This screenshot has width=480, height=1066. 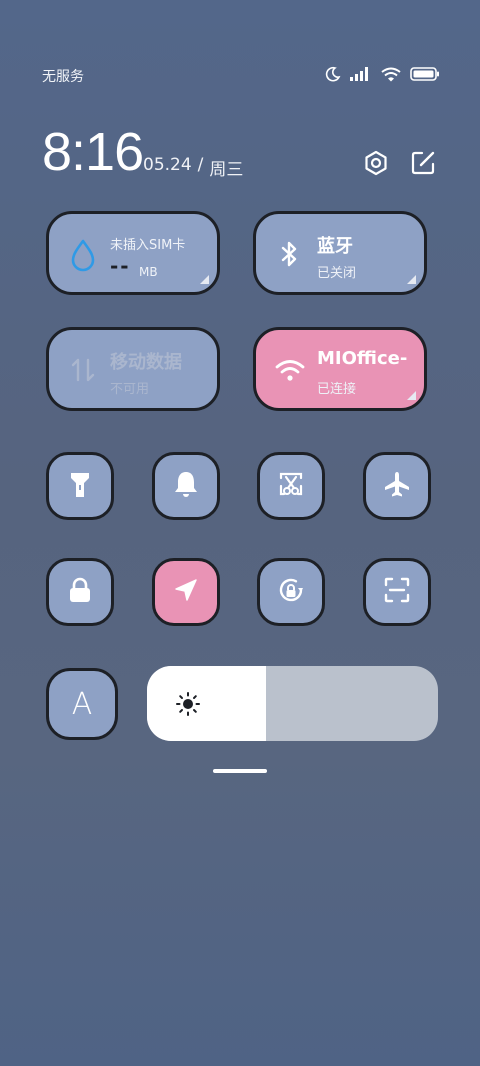 I want to click on lock-icon, so click(x=80, y=592).